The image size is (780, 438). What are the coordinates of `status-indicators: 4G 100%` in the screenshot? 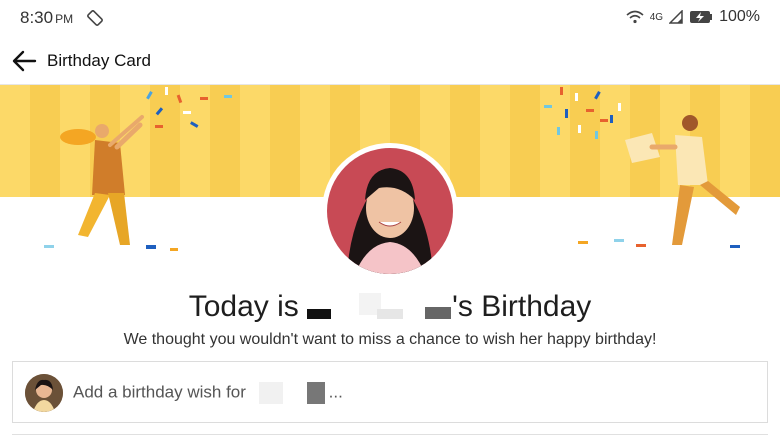 It's located at (693, 17).